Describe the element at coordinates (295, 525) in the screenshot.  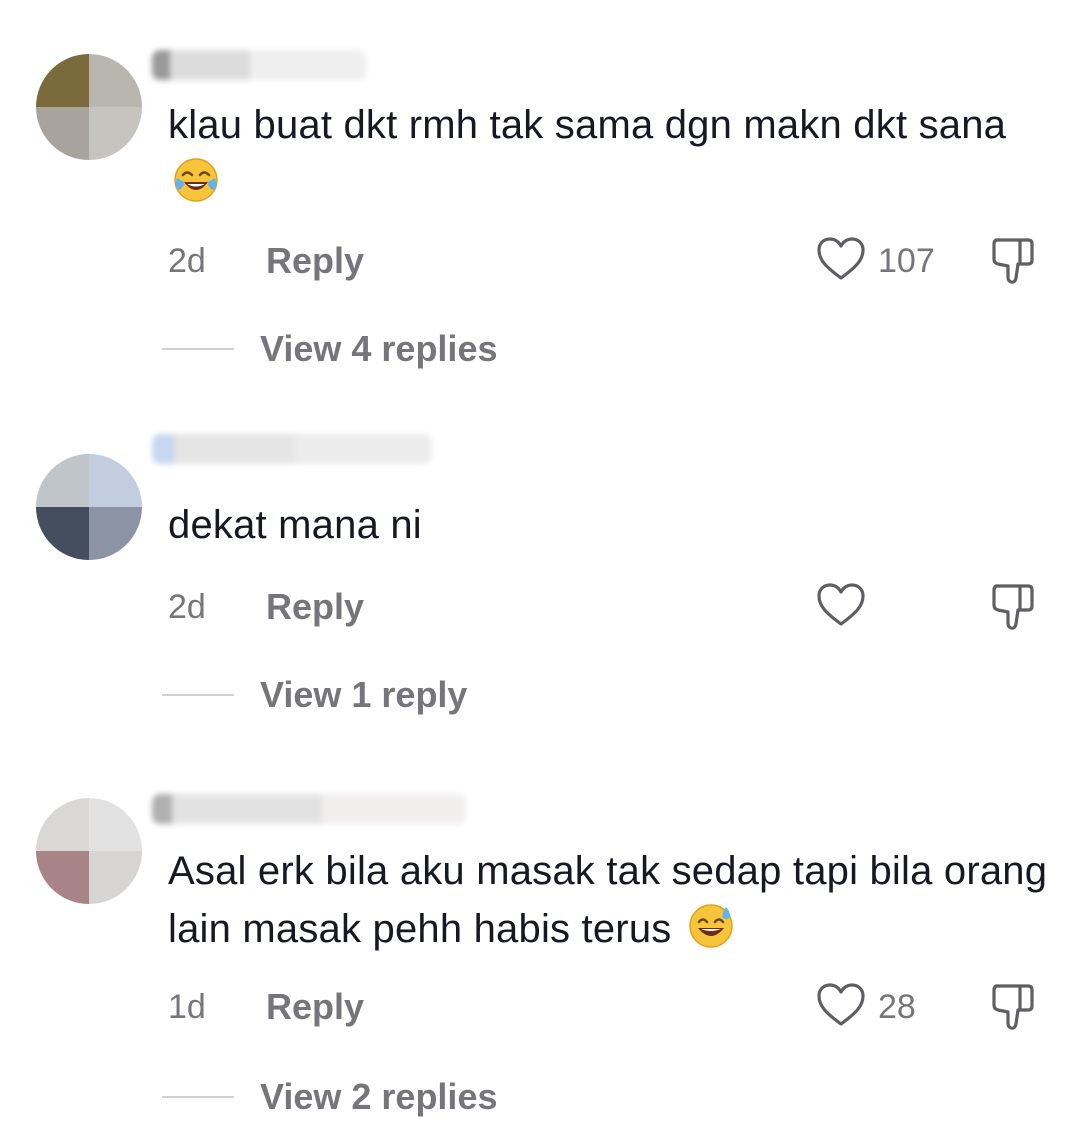
I see `comment-body: dekat mana ni` at that location.